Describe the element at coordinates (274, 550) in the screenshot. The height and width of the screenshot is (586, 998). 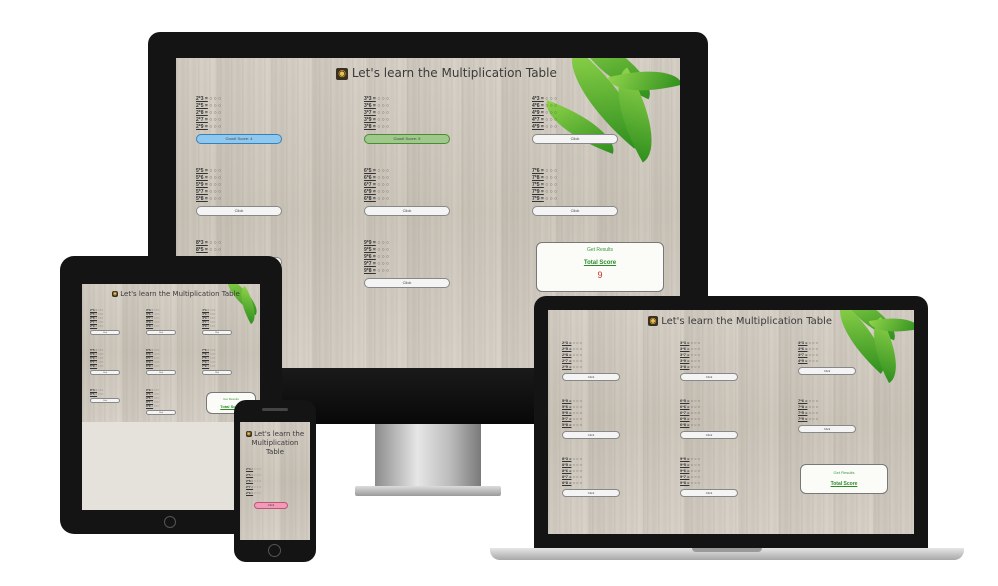
I see `phone-home-button` at that location.